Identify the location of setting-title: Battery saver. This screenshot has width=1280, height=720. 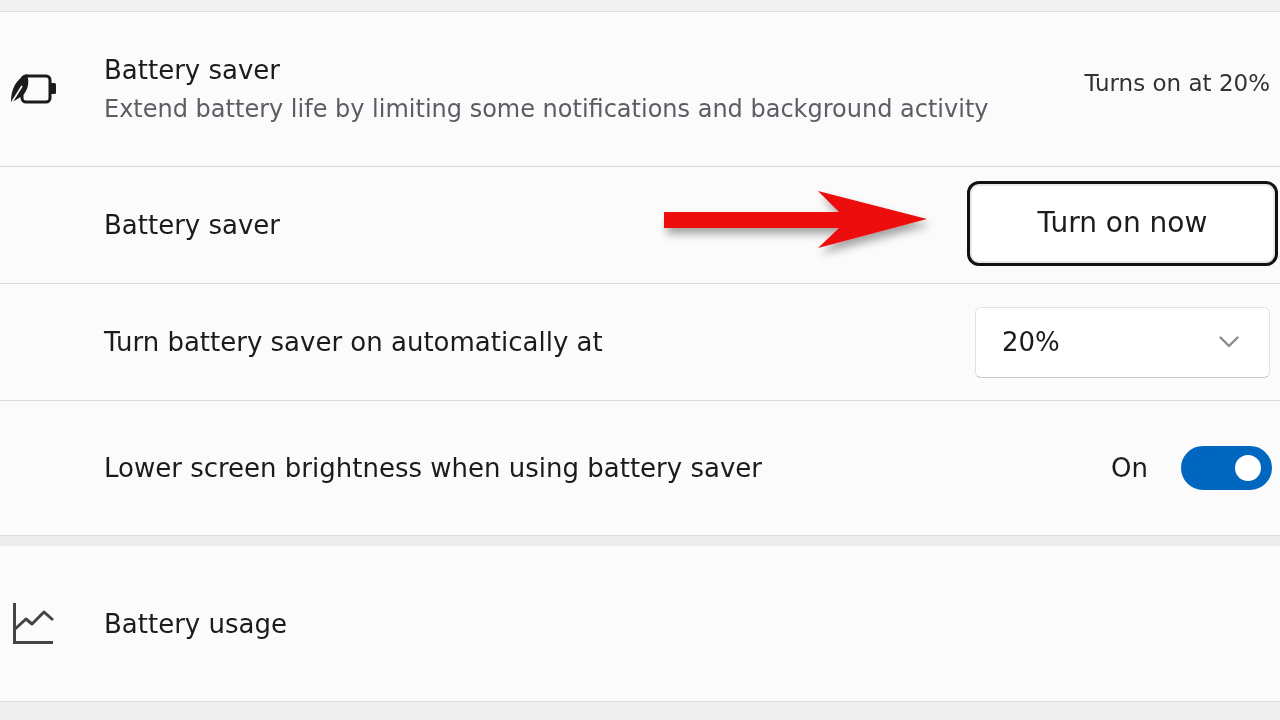
(193, 70).